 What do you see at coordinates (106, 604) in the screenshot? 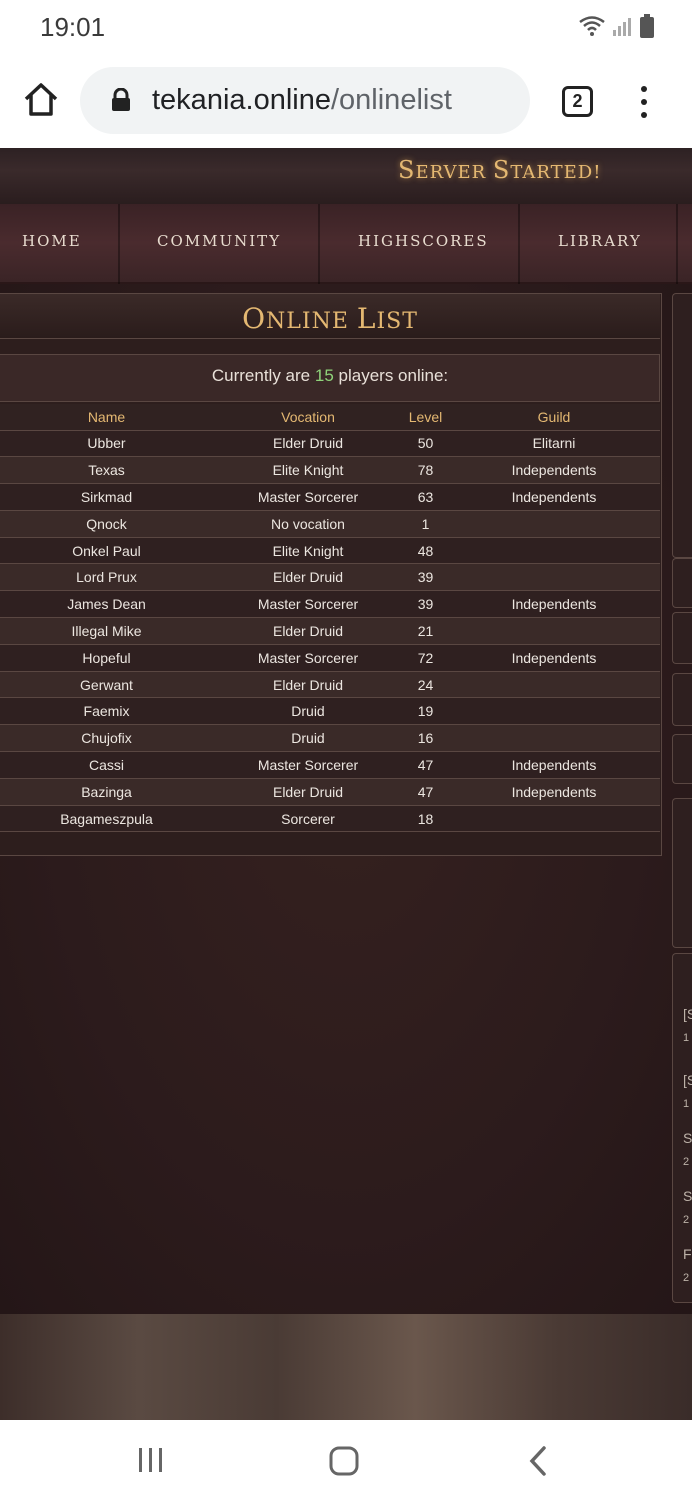
I see `player-name-cell: James Dean` at bounding box center [106, 604].